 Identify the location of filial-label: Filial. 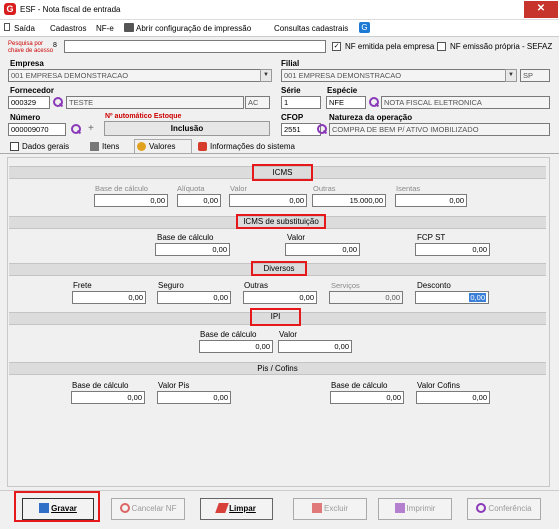
(290, 63).